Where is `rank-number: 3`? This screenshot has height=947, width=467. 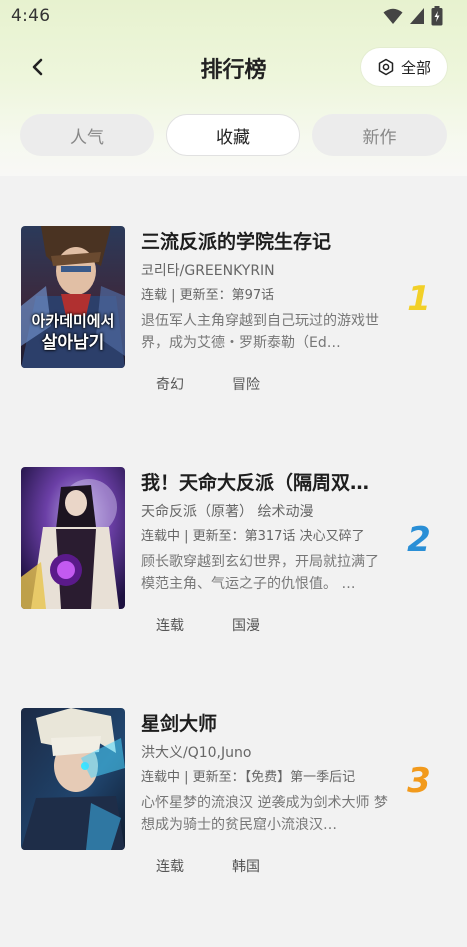
rank-number: 3 is located at coordinates (419, 779).